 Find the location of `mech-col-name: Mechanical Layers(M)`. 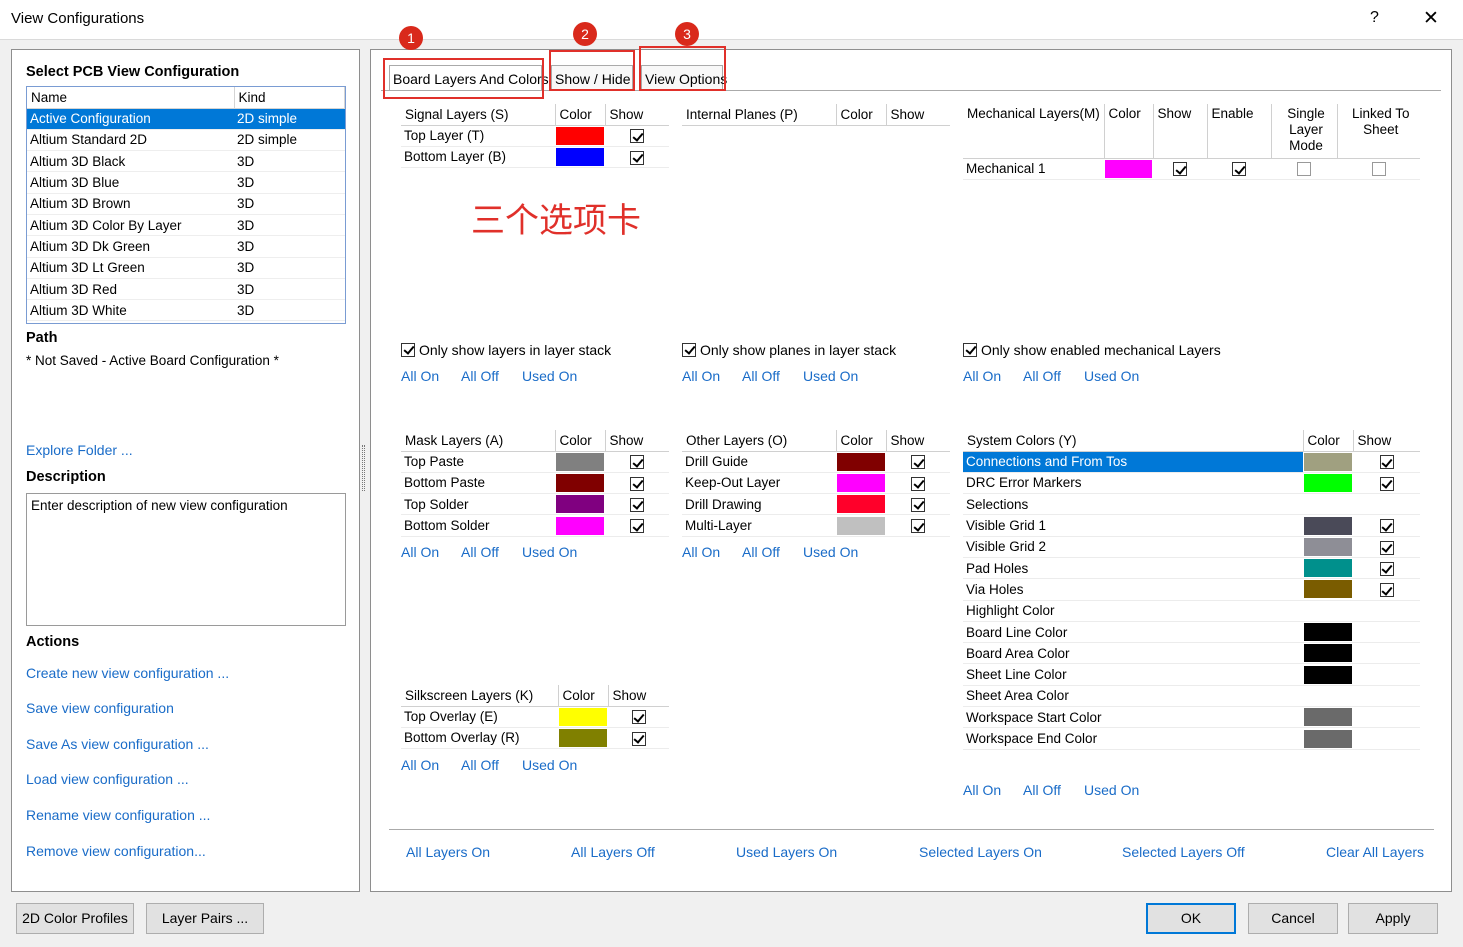

mech-col-name: Mechanical Layers(M) is located at coordinates (1033, 131).